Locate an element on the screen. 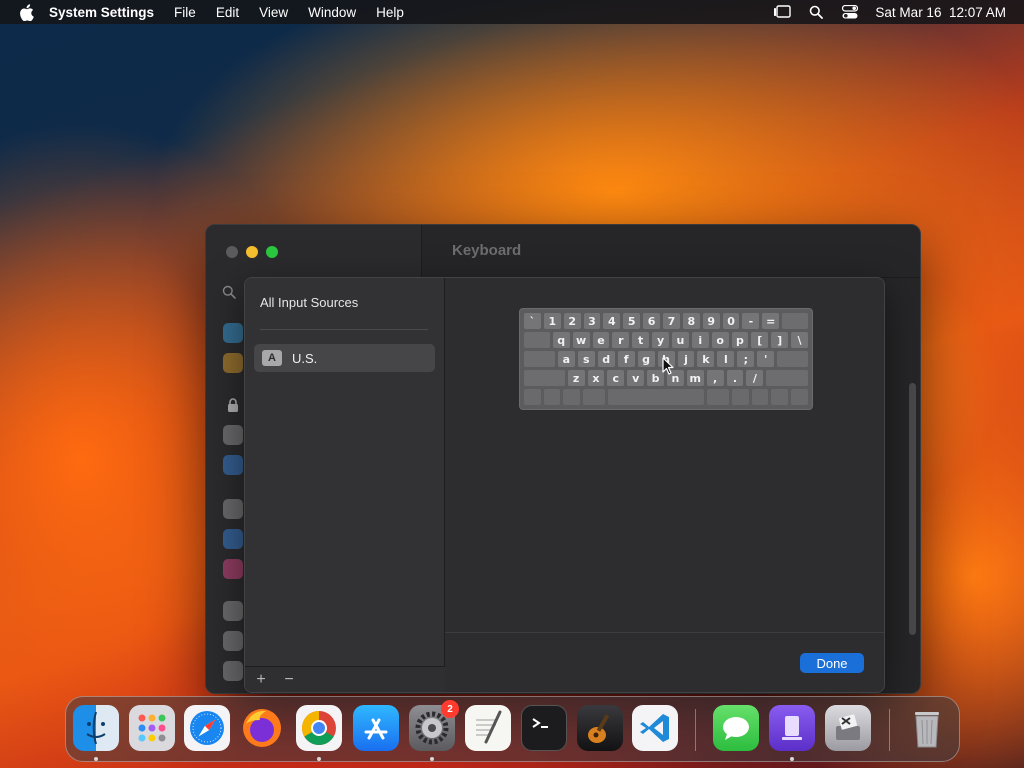 Image resolution: width=1024 pixels, height=768 pixels. keyboard-key: . is located at coordinates (735, 378).